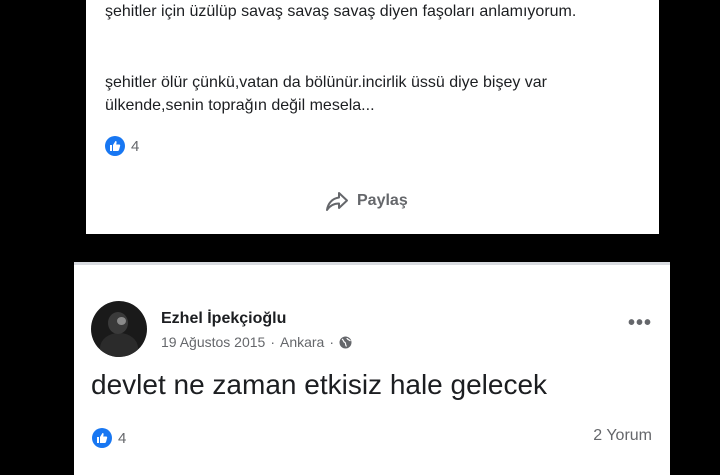  Describe the element at coordinates (640, 323) in the screenshot. I see `more-dots-icon: •••` at that location.